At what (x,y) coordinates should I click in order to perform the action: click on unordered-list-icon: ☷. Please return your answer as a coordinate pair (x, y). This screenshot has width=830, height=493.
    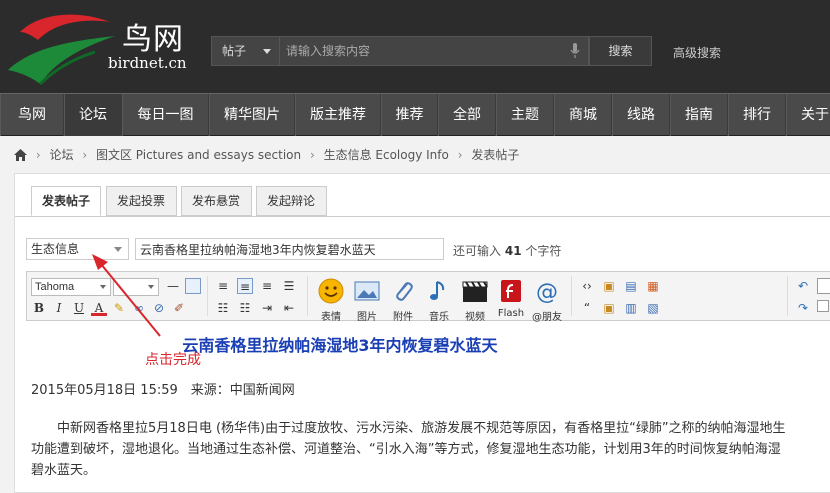
    Looking at the image, I should click on (245, 308).